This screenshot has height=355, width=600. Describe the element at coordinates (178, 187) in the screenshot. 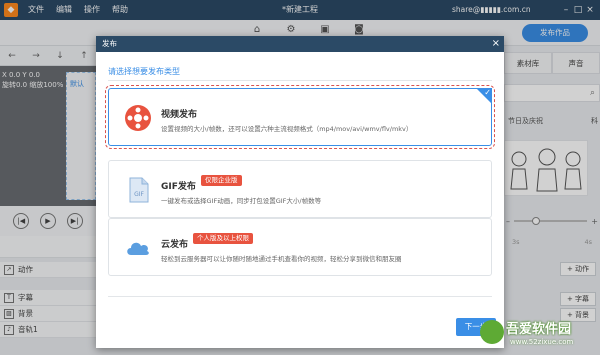

I see `option-title: GIF发布` at that location.